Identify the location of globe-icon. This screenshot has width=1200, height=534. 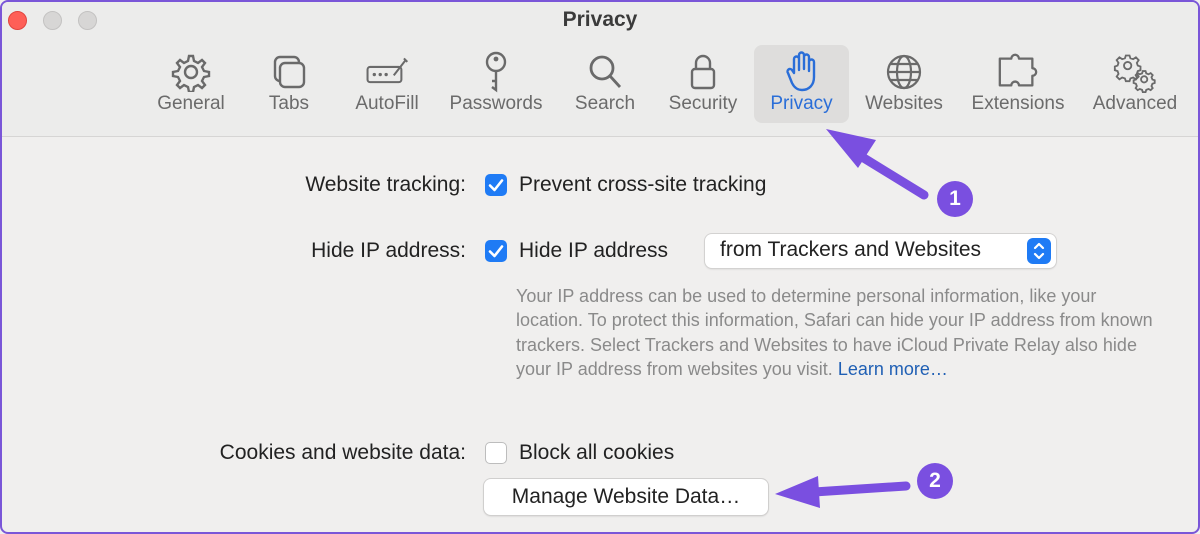
(904, 72).